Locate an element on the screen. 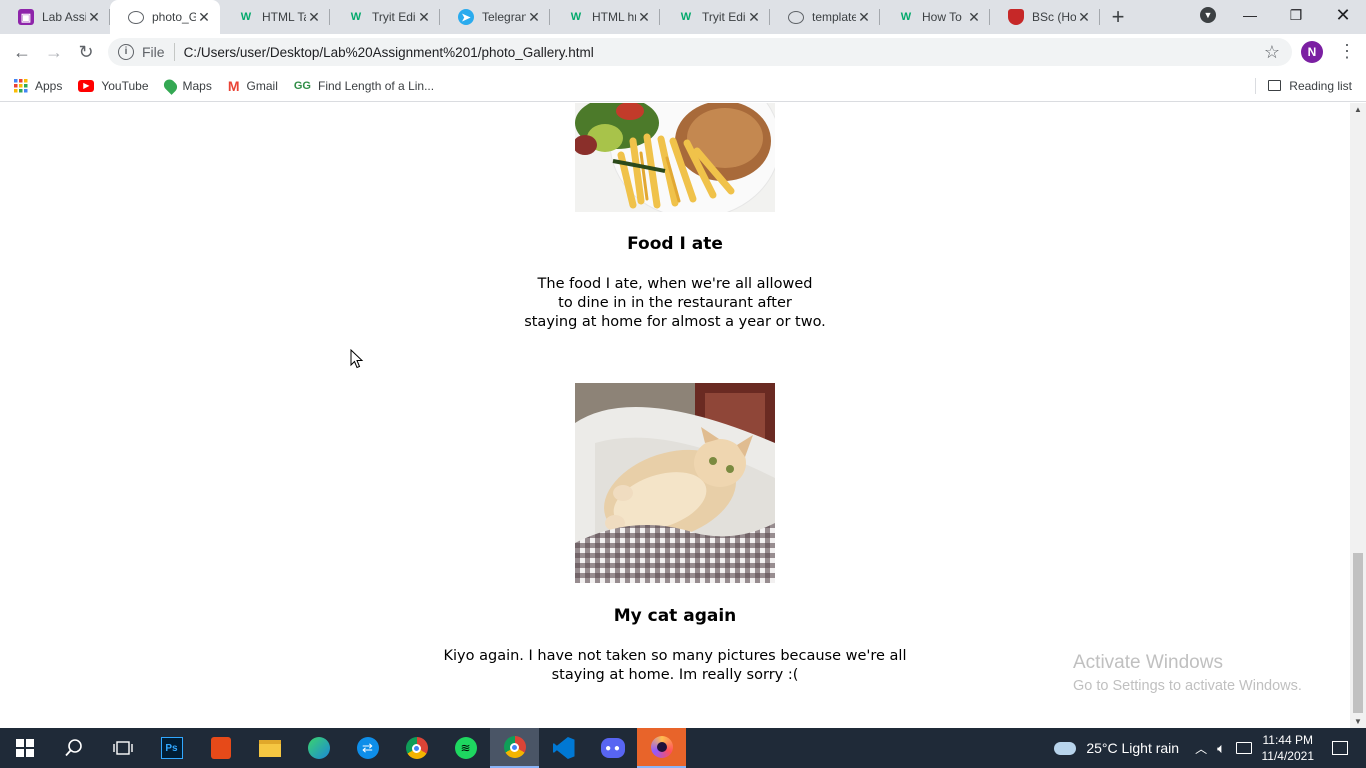 This screenshot has width=1366, height=768. tab-title: HTML Ta is located at coordinates (284, 17).